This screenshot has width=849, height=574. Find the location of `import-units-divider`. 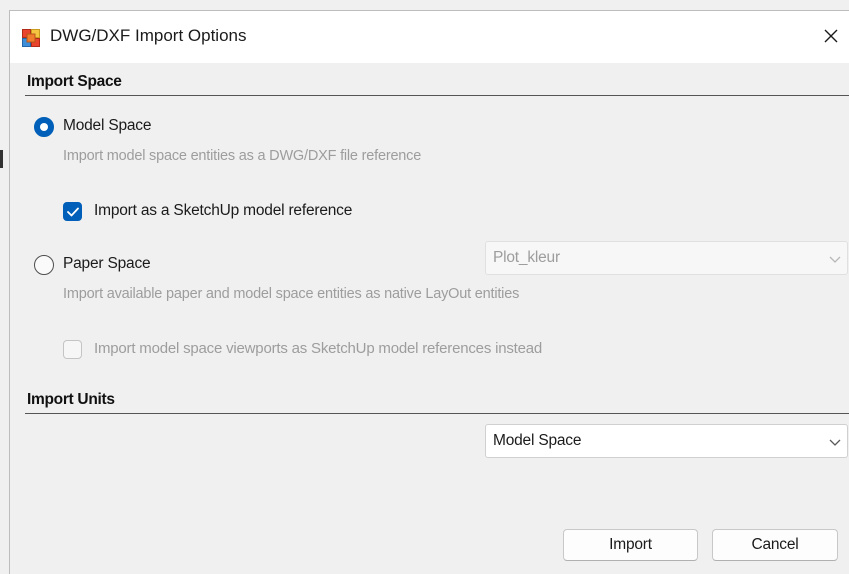

import-units-divider is located at coordinates (437, 413).